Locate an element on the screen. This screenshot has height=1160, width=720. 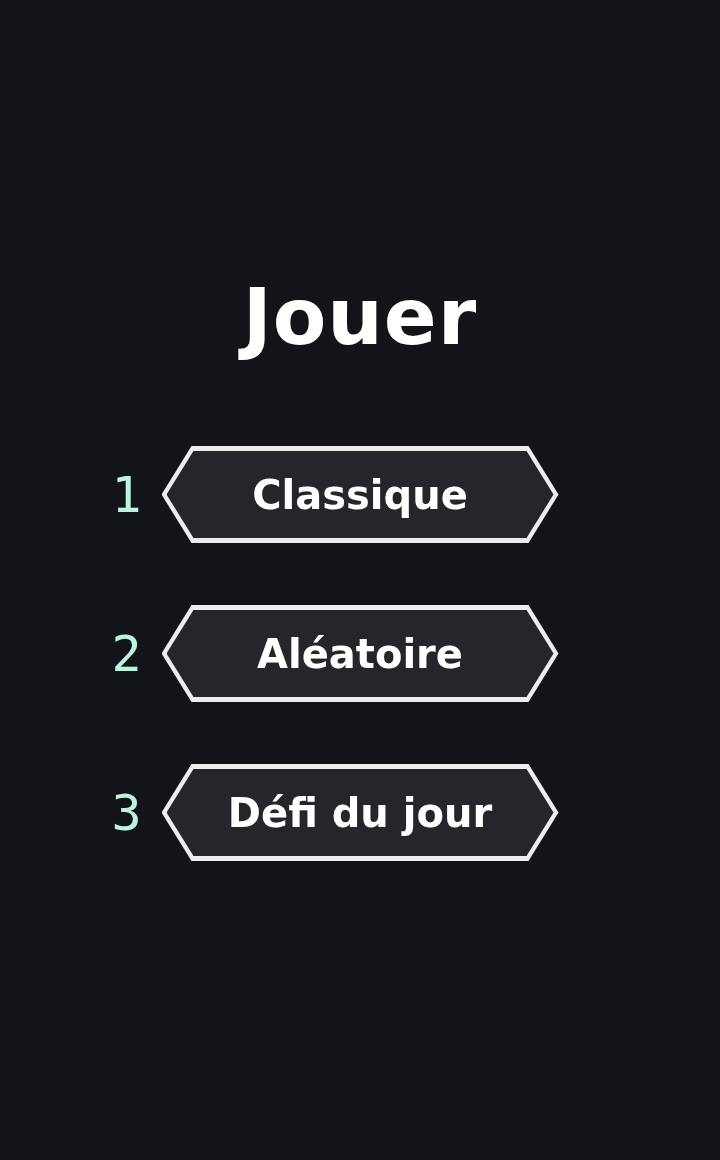
mode-button: Aléatoire is located at coordinates (360, 653).